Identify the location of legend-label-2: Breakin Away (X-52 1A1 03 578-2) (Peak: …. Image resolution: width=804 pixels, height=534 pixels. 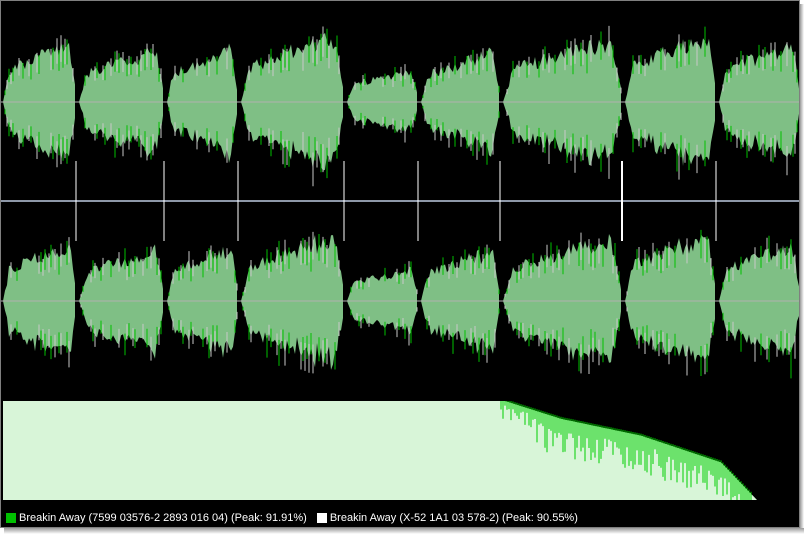
(453, 518).